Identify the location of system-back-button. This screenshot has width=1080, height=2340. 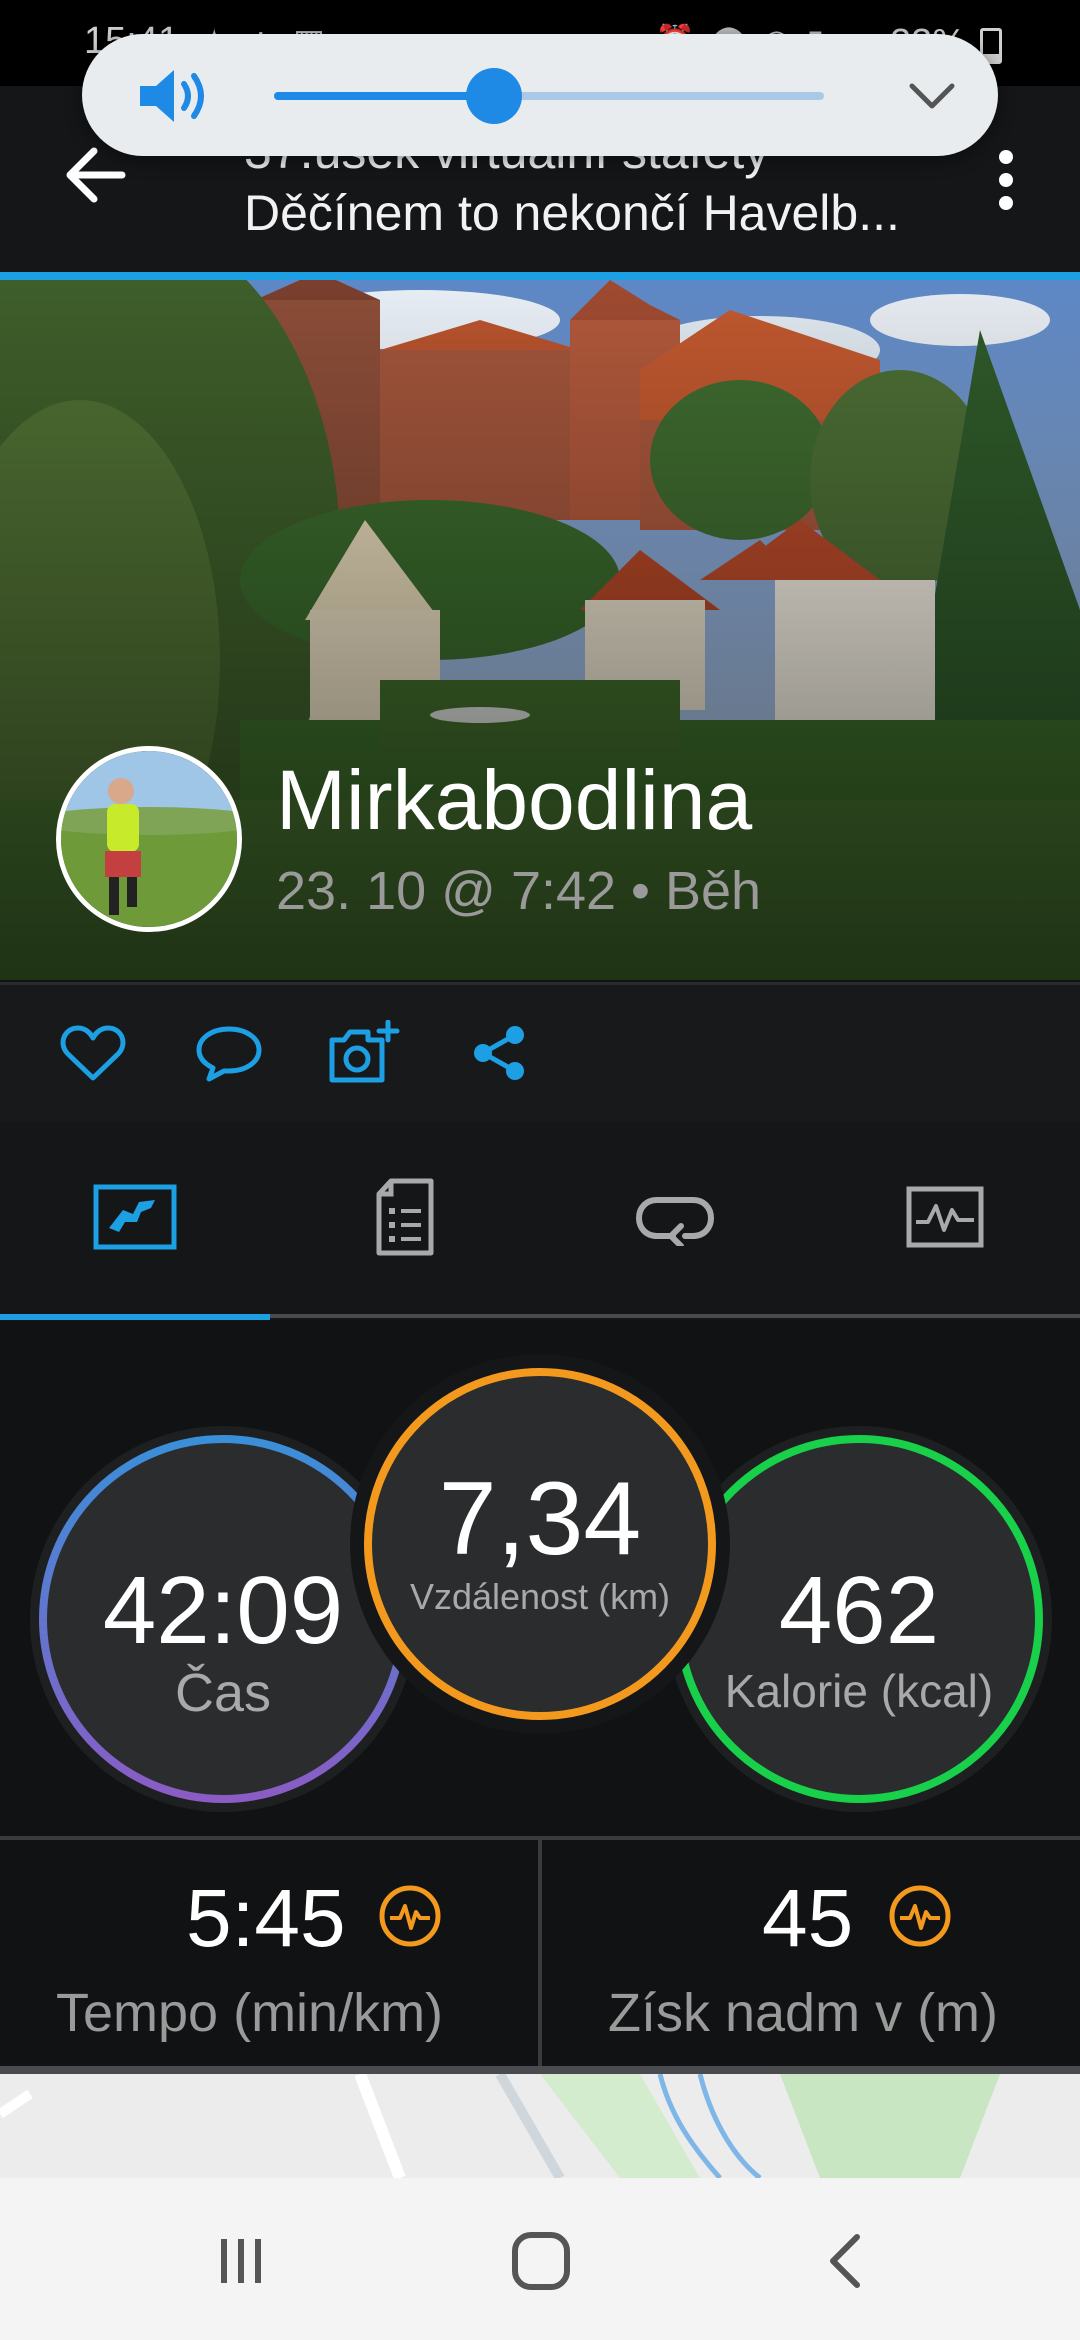
(845, 2261).